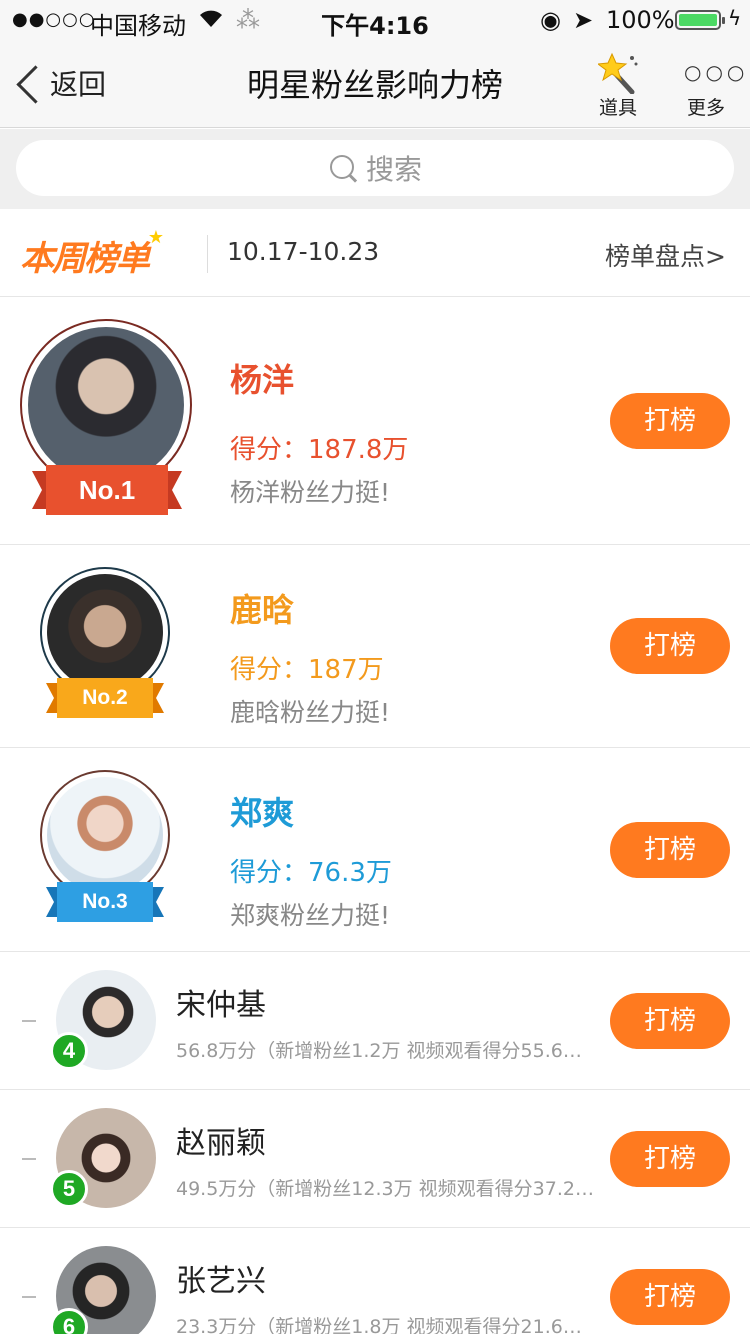 This screenshot has width=750, height=1334. I want to click on battery-icon, so click(700, 20).